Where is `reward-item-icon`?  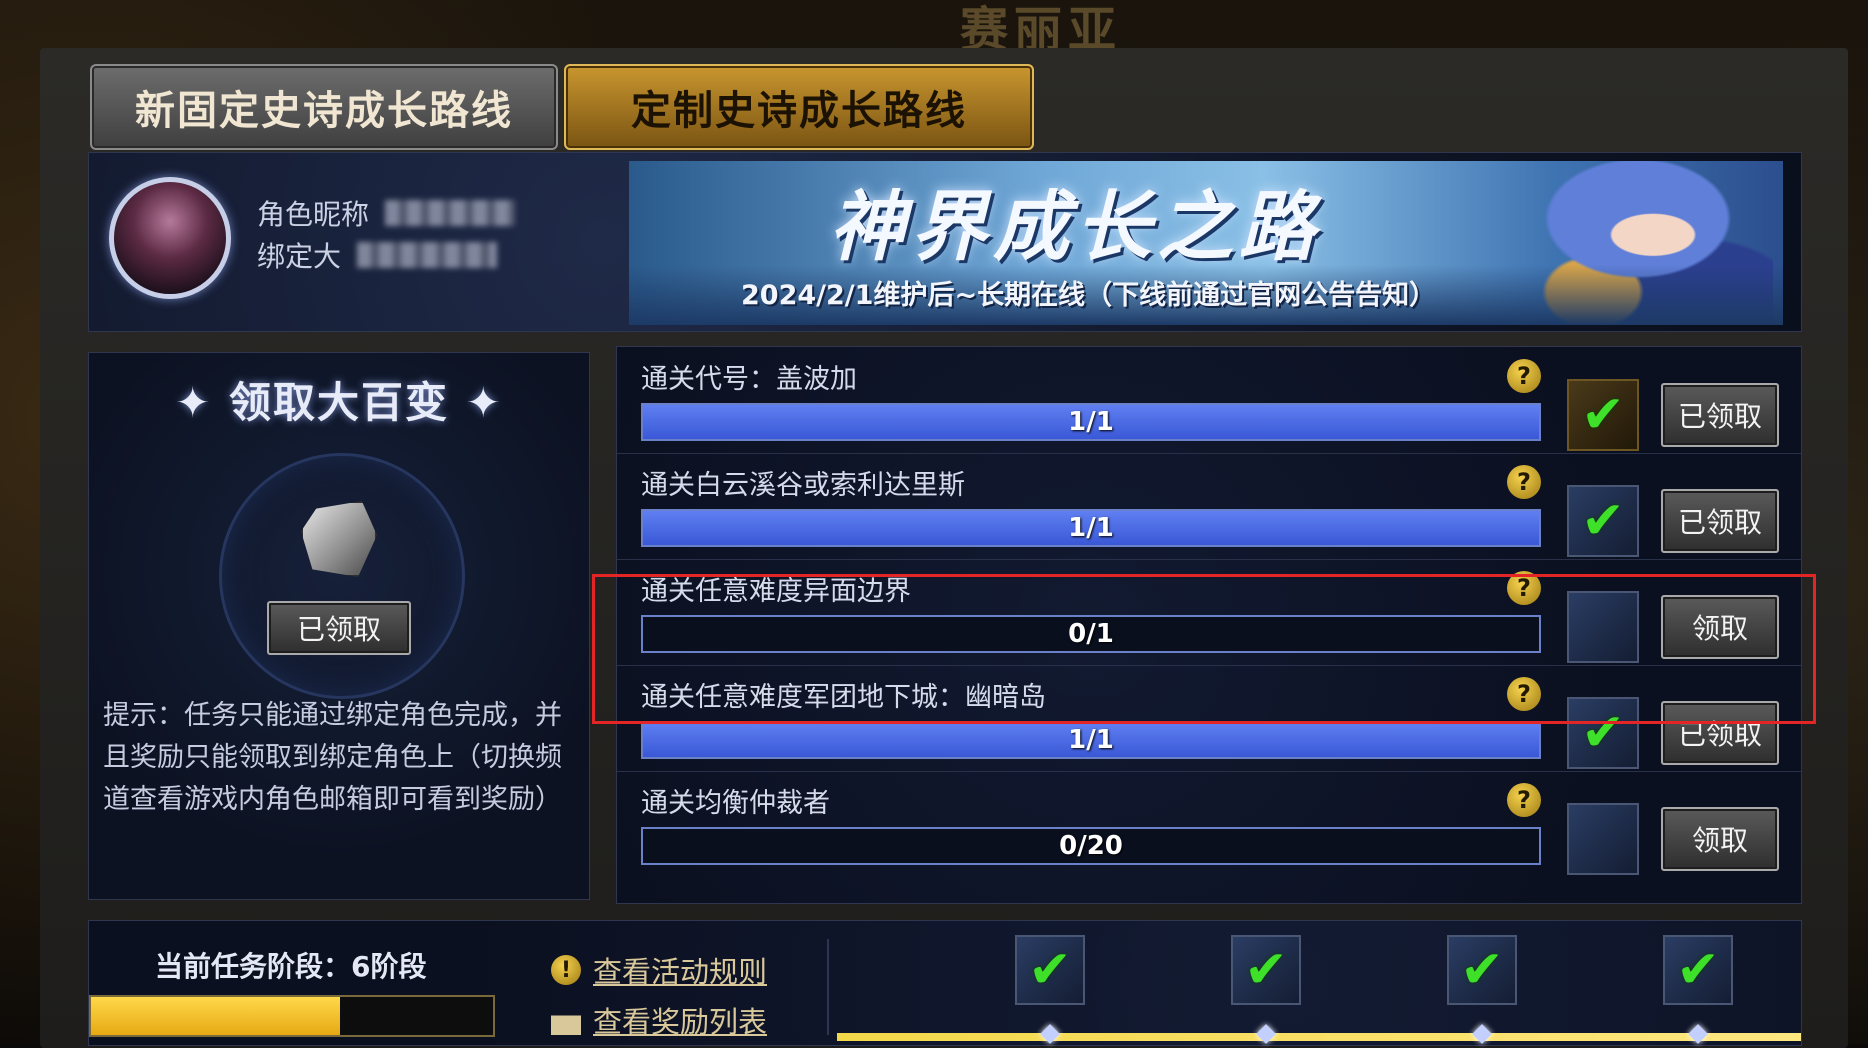 reward-item-icon is located at coordinates (1603, 839).